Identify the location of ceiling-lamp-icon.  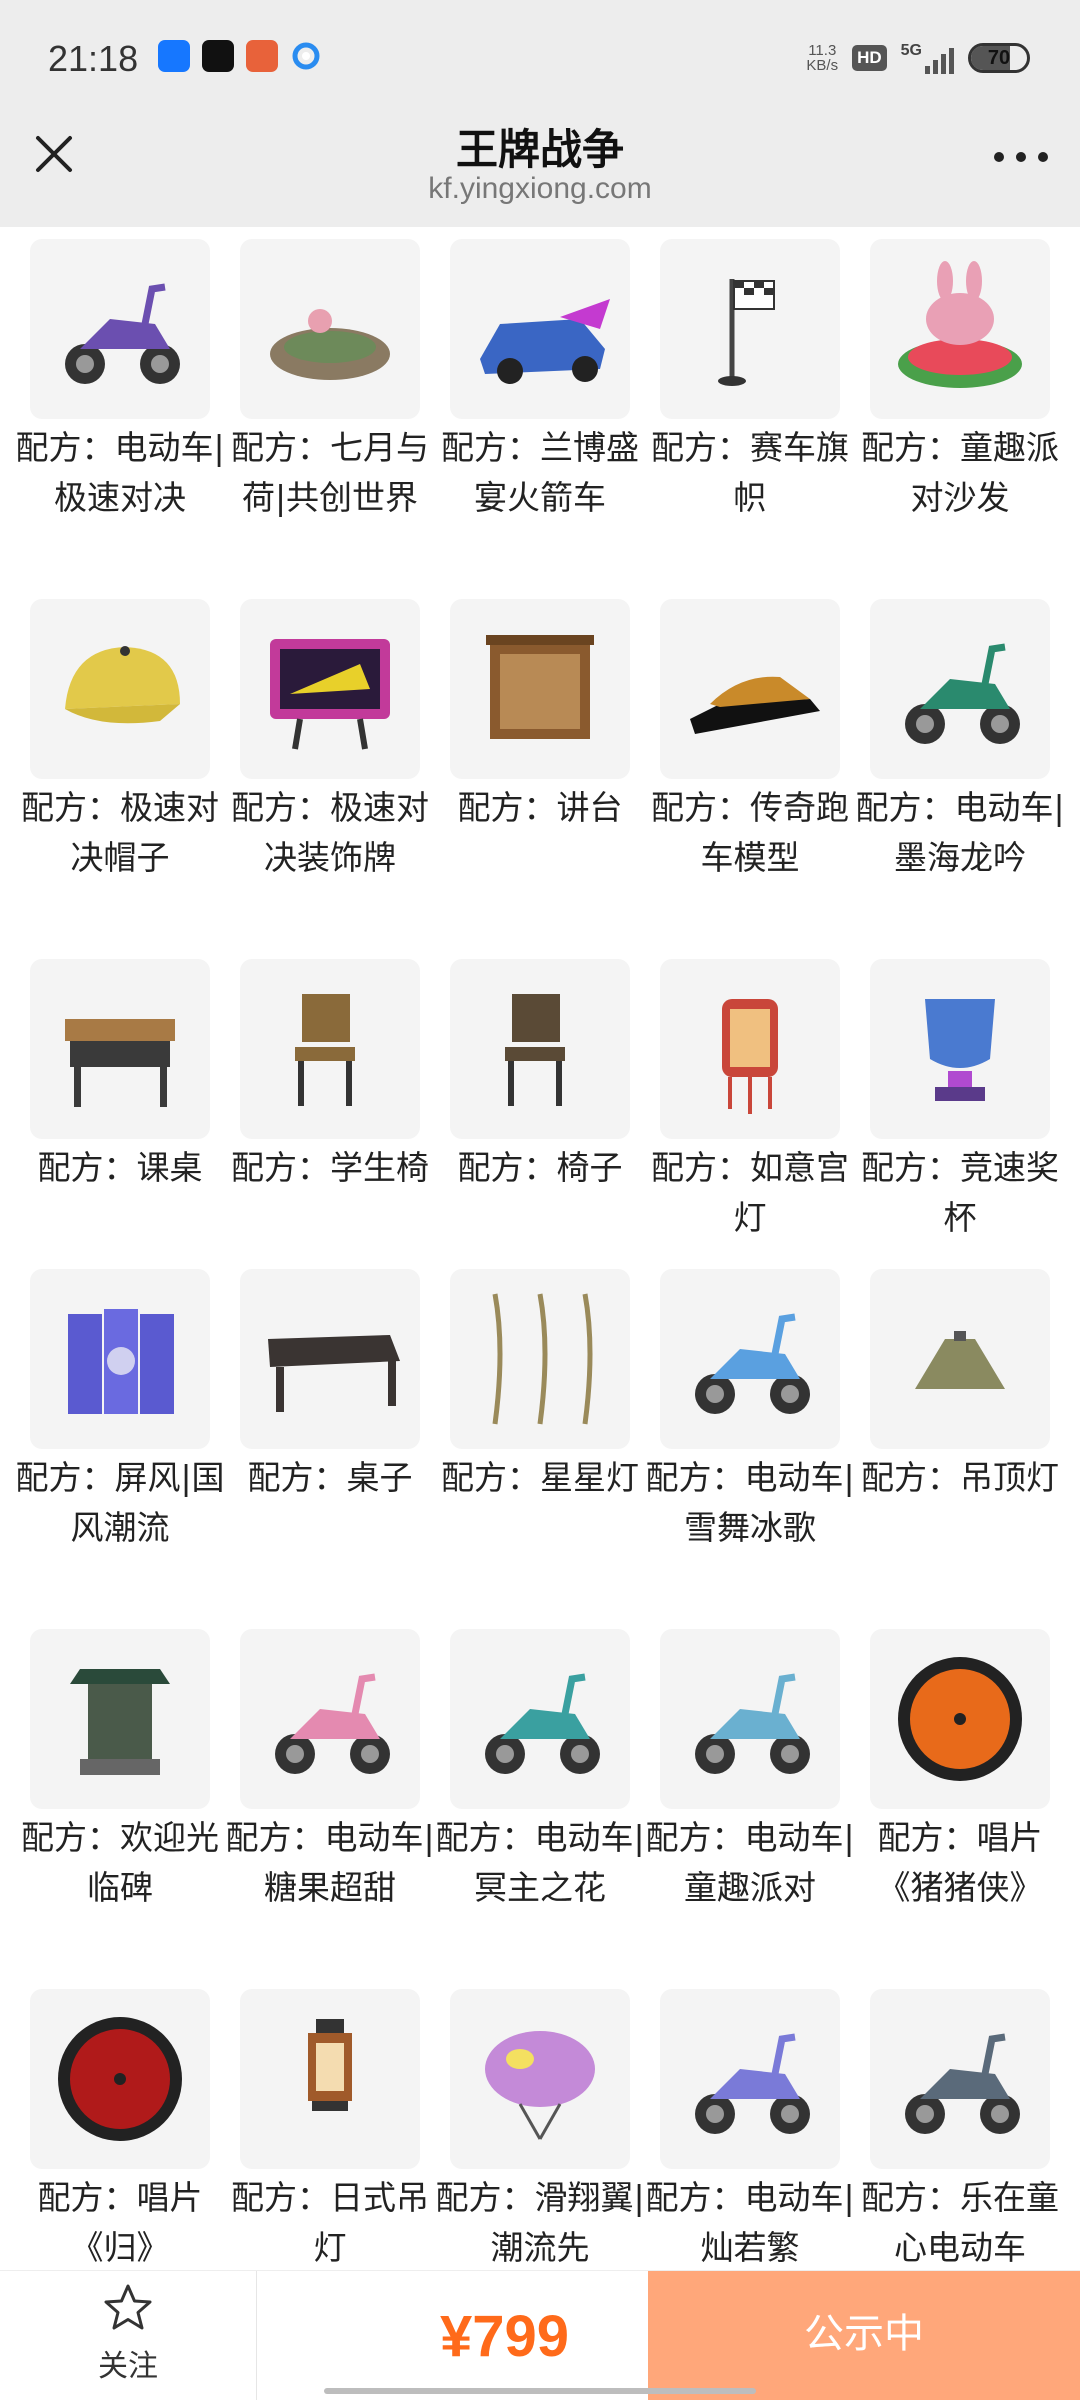
(960, 1360).